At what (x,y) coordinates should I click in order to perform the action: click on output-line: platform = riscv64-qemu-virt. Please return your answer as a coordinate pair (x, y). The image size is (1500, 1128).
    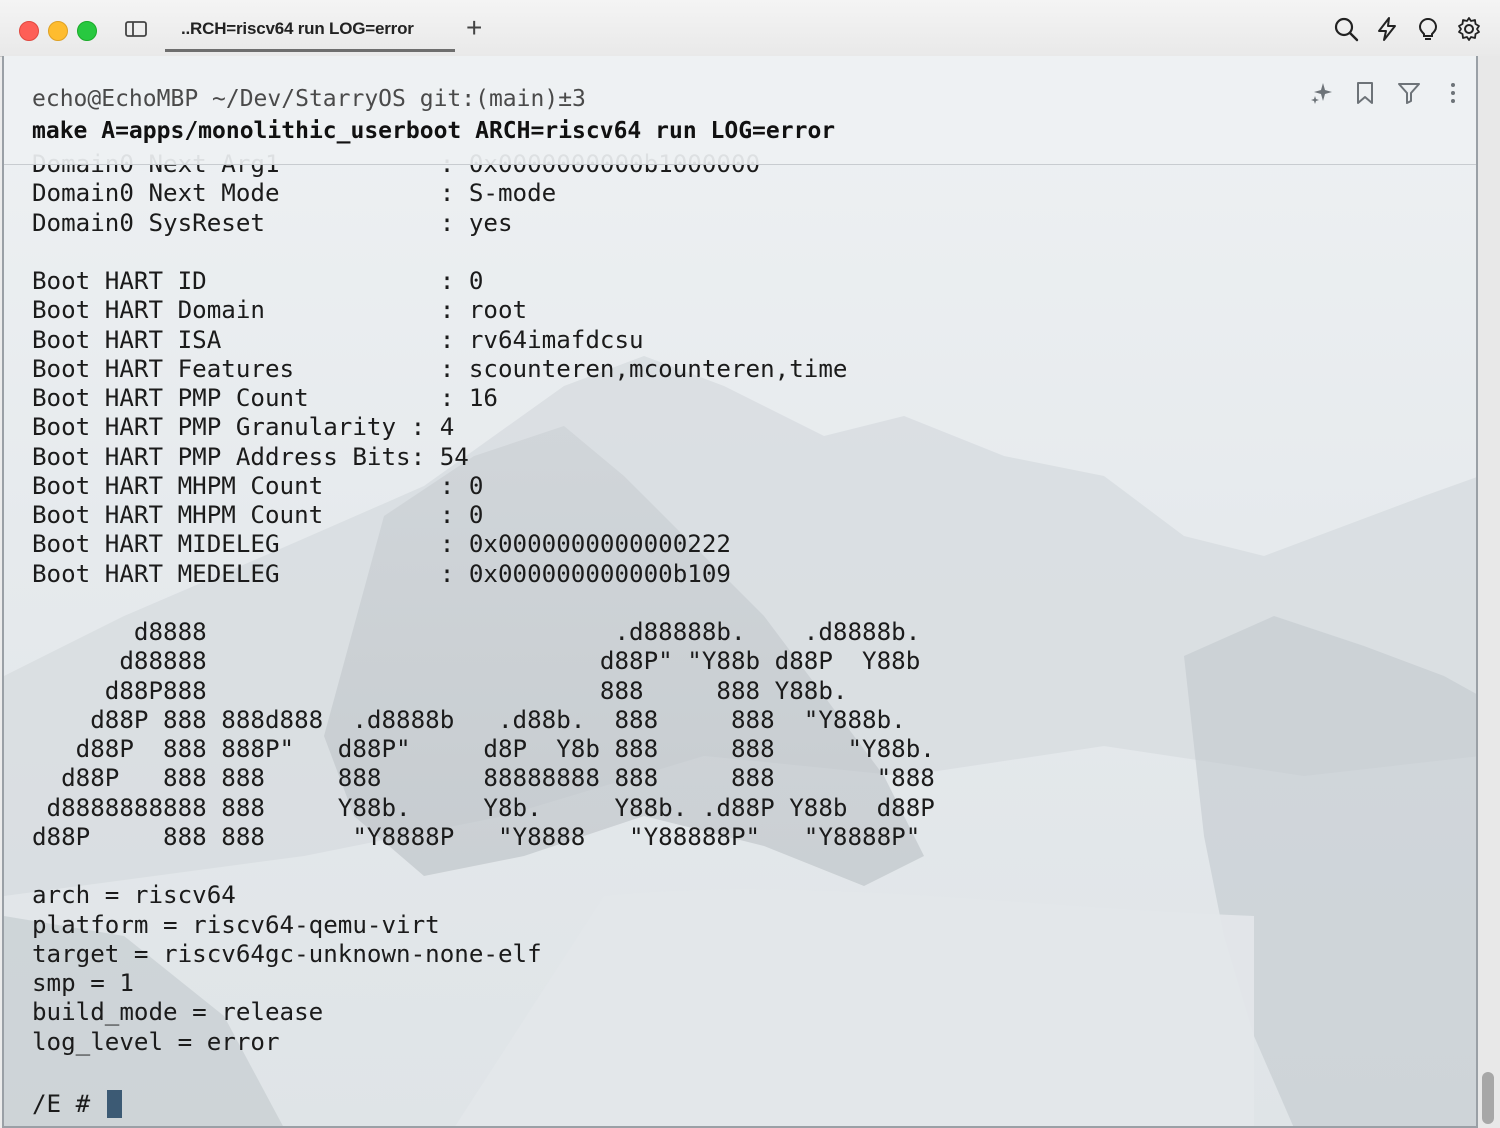
    Looking at the image, I should click on (236, 924).